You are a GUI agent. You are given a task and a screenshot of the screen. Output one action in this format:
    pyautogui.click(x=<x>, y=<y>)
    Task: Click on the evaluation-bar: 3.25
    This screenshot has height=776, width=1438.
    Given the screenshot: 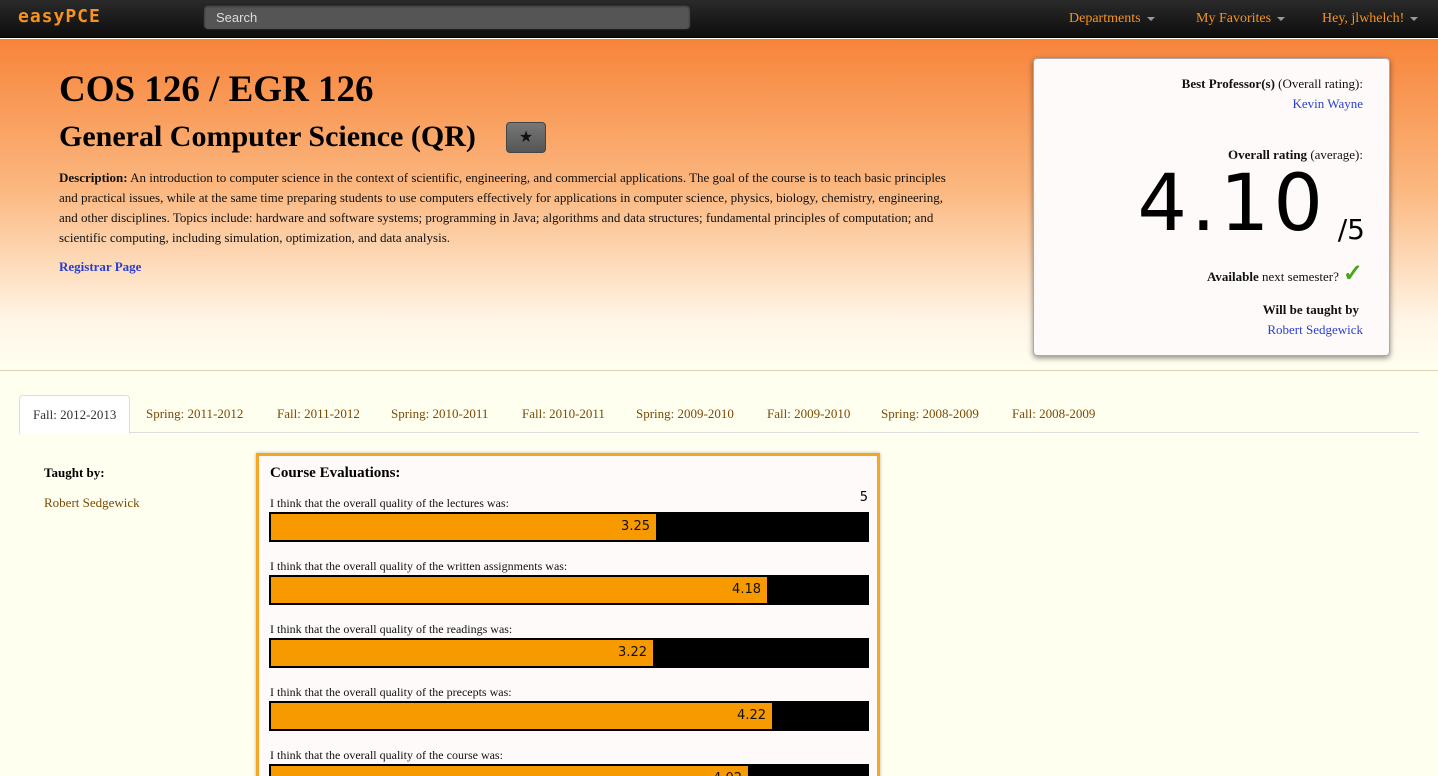 What is the action you would take?
    pyautogui.click(x=569, y=527)
    